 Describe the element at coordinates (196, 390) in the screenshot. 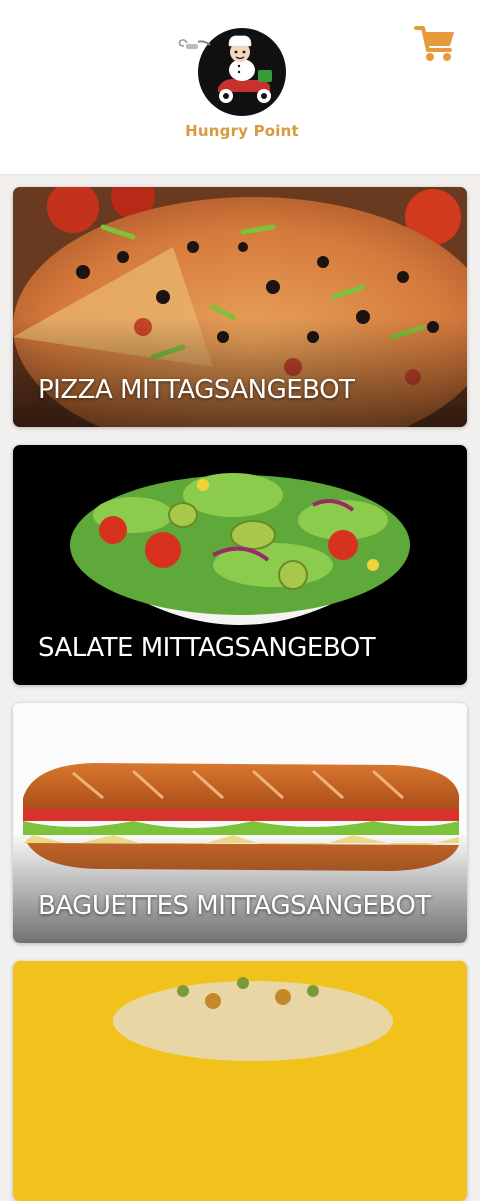

I see `category-title: PIZZA MITTAGSANGEBOT` at that location.